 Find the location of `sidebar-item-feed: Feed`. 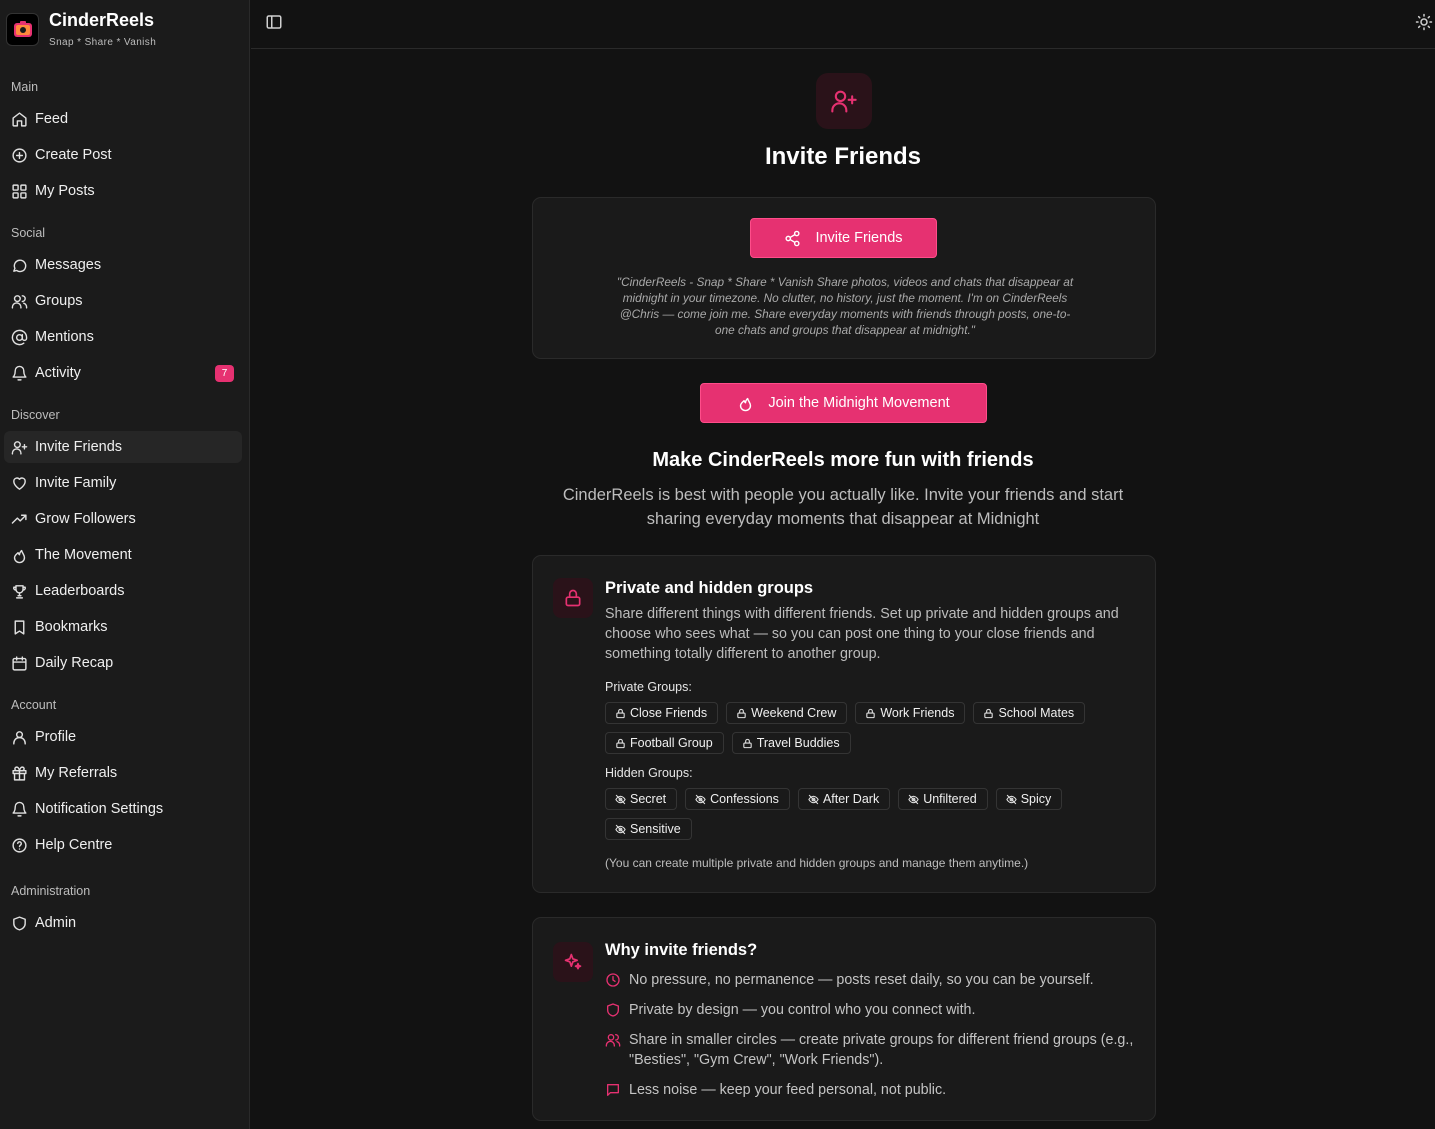

sidebar-item-feed: Feed is located at coordinates (123, 119).